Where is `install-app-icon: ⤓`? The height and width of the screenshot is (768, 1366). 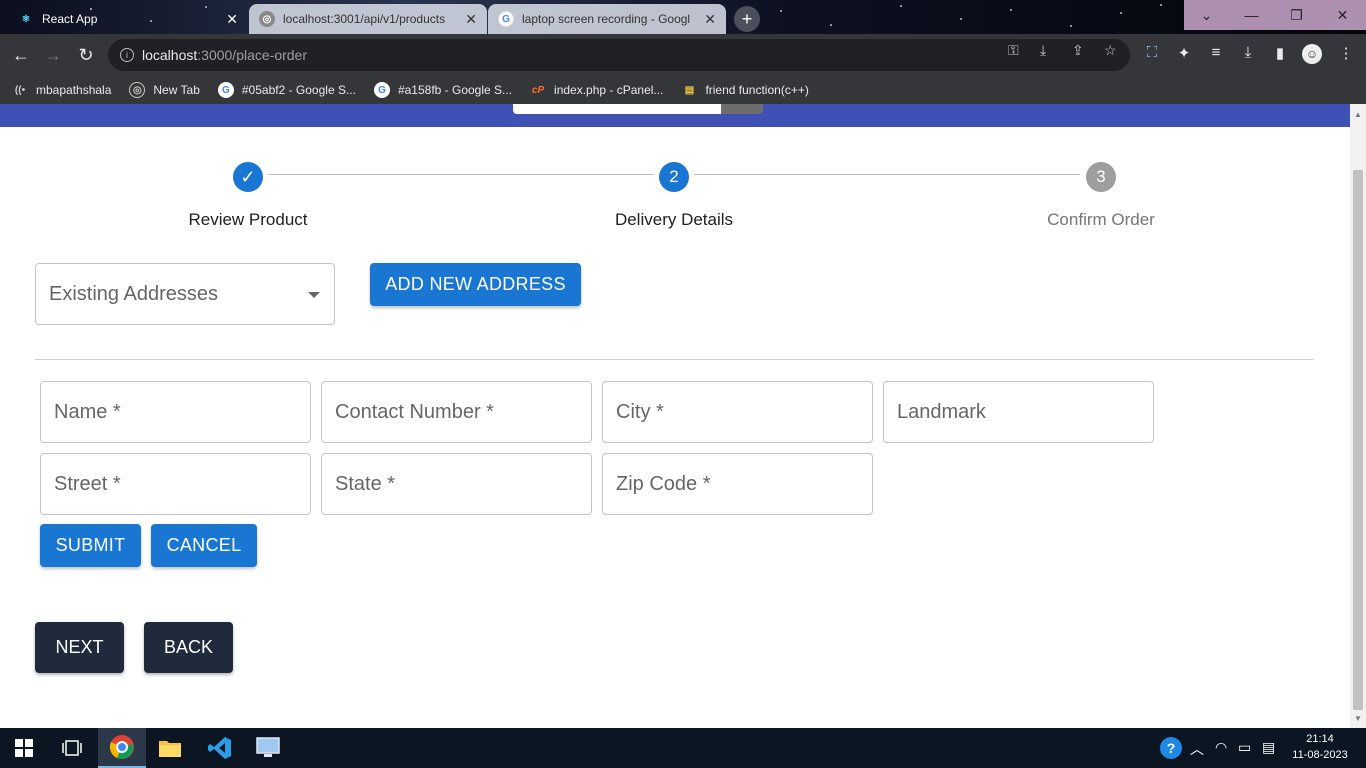
install-app-icon: ⤓ is located at coordinates (1043, 50).